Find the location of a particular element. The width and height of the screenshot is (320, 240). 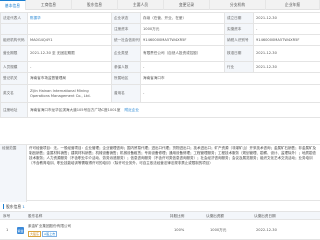

region-value: 海南省海口市 is located at coordinates (230, 78).